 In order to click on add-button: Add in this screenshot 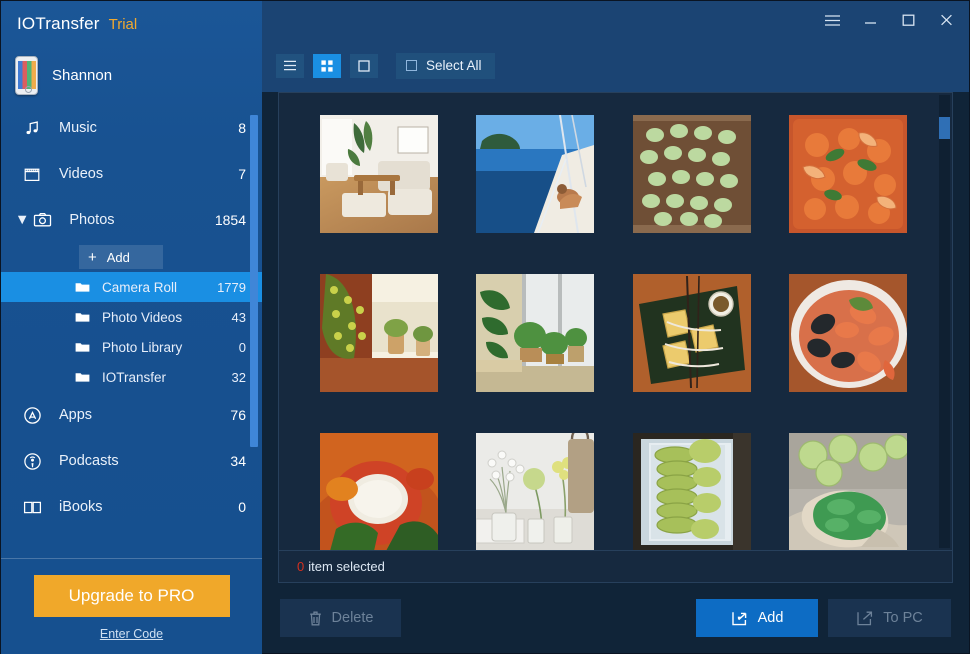, I will do `click(757, 618)`.